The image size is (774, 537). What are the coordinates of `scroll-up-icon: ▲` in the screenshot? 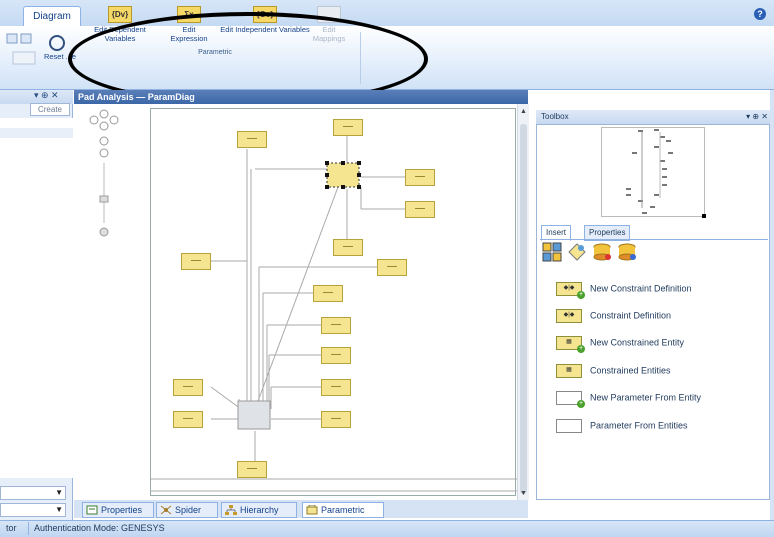 It's located at (523, 111).